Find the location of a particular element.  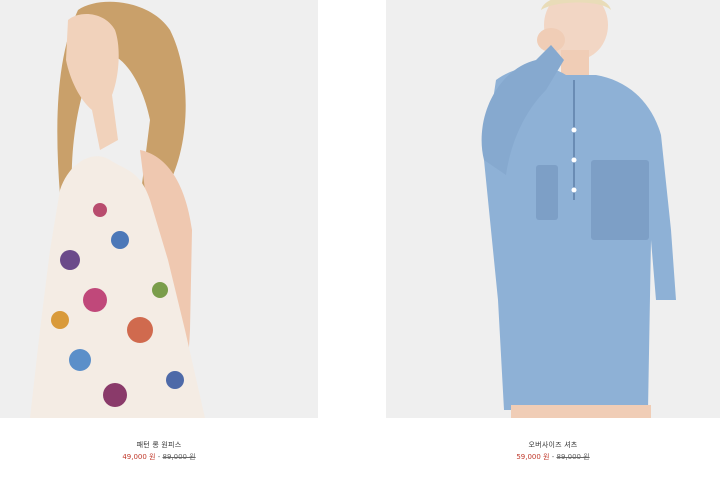

product-price: 49,000 원 - 89,000 원 is located at coordinates (159, 457).